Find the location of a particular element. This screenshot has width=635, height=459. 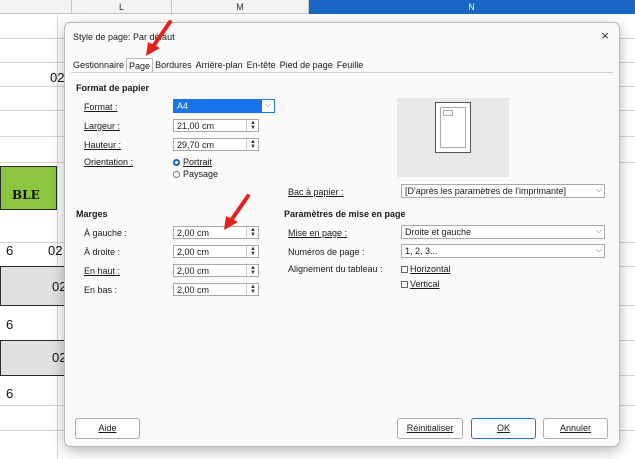

margin-bottom-value: 2,00 cm is located at coordinates (193, 290).